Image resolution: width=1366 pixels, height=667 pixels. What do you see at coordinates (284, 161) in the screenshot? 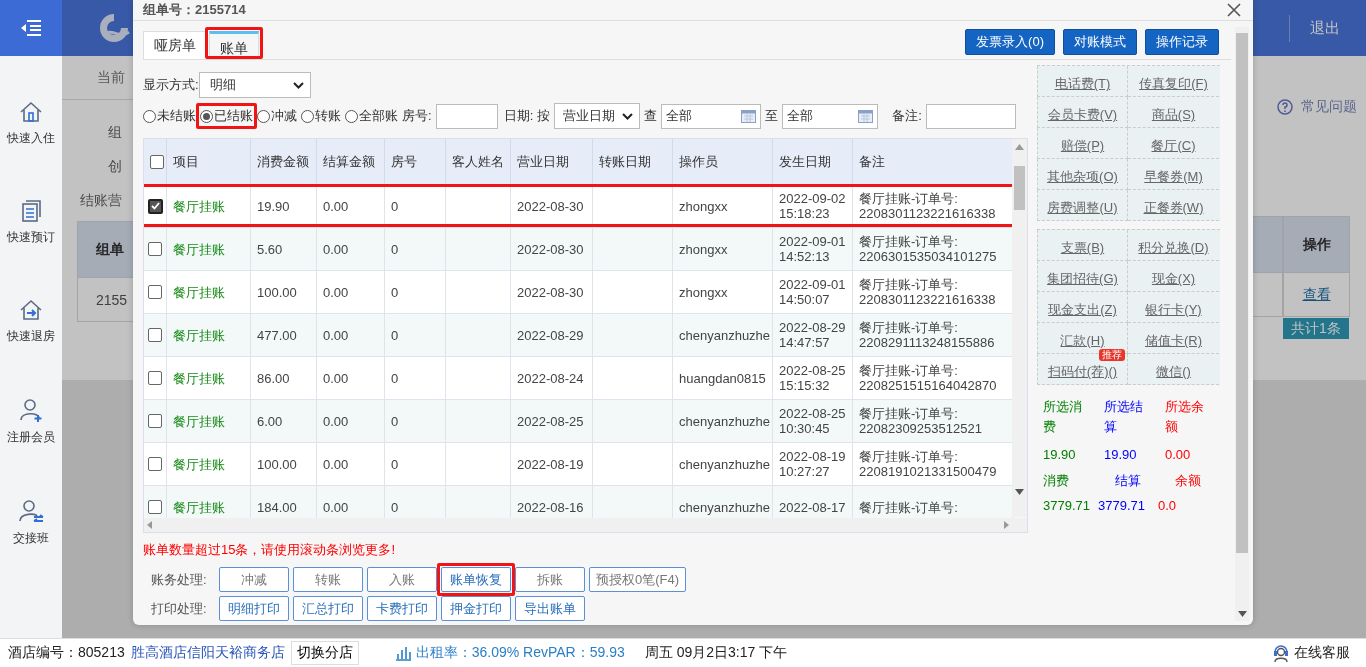
I see `column-header: 消费金额` at bounding box center [284, 161].